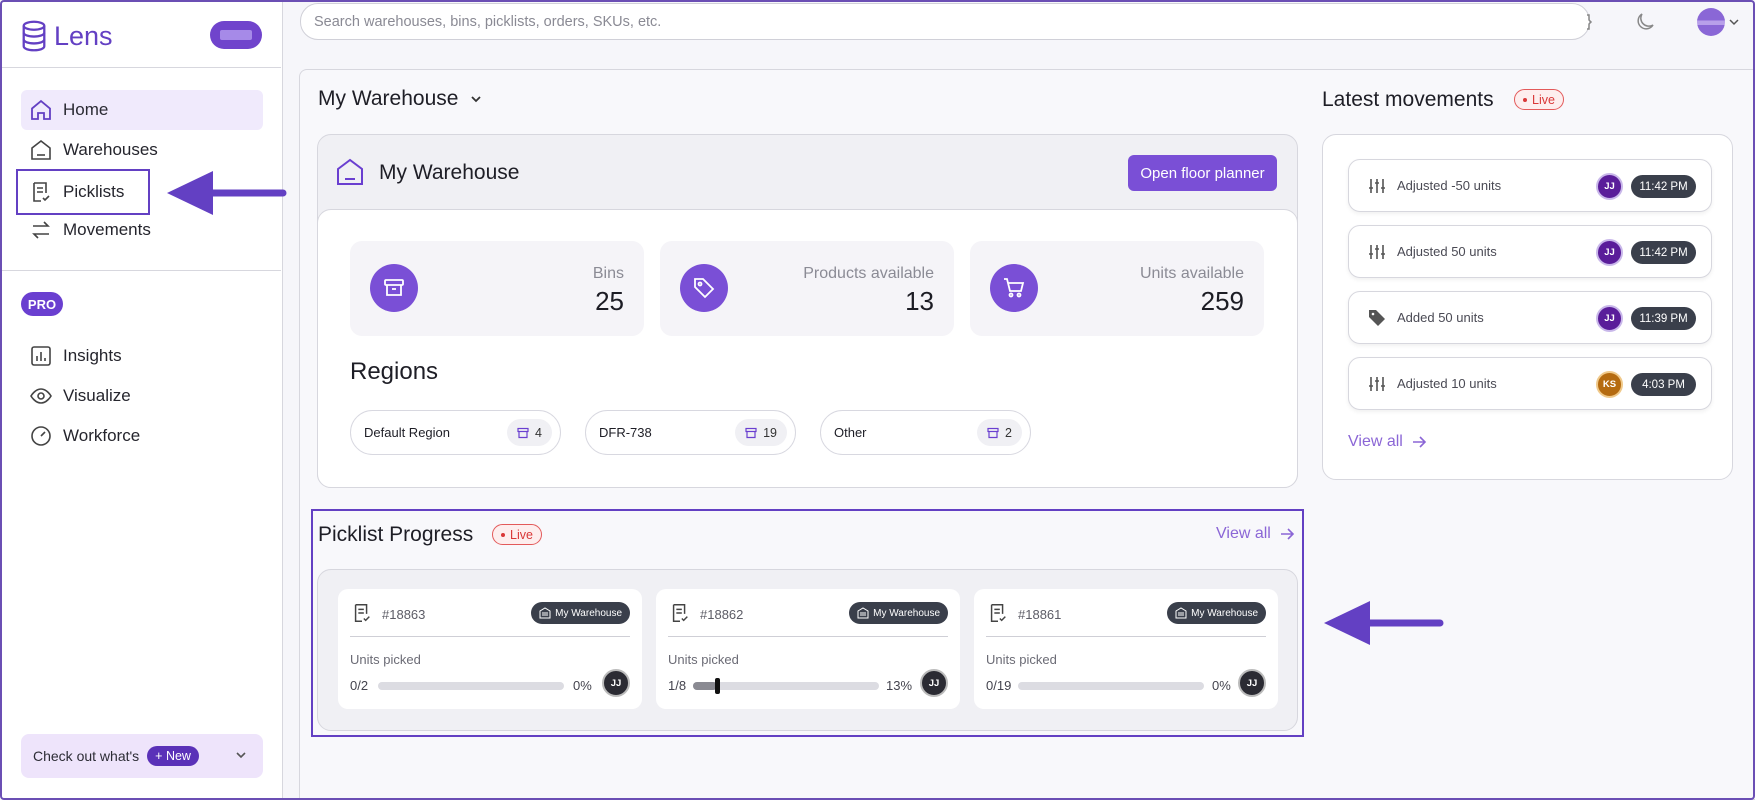 This screenshot has height=800, width=1755. What do you see at coordinates (41, 356) in the screenshot?
I see `chart-icon` at bounding box center [41, 356].